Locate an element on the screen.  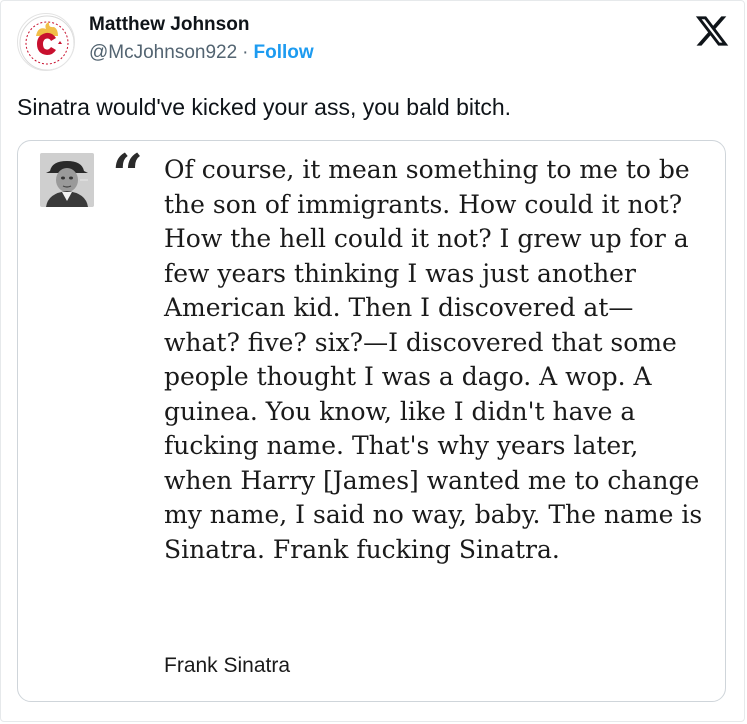
quote-author: Frank Sinatra is located at coordinates (227, 665).